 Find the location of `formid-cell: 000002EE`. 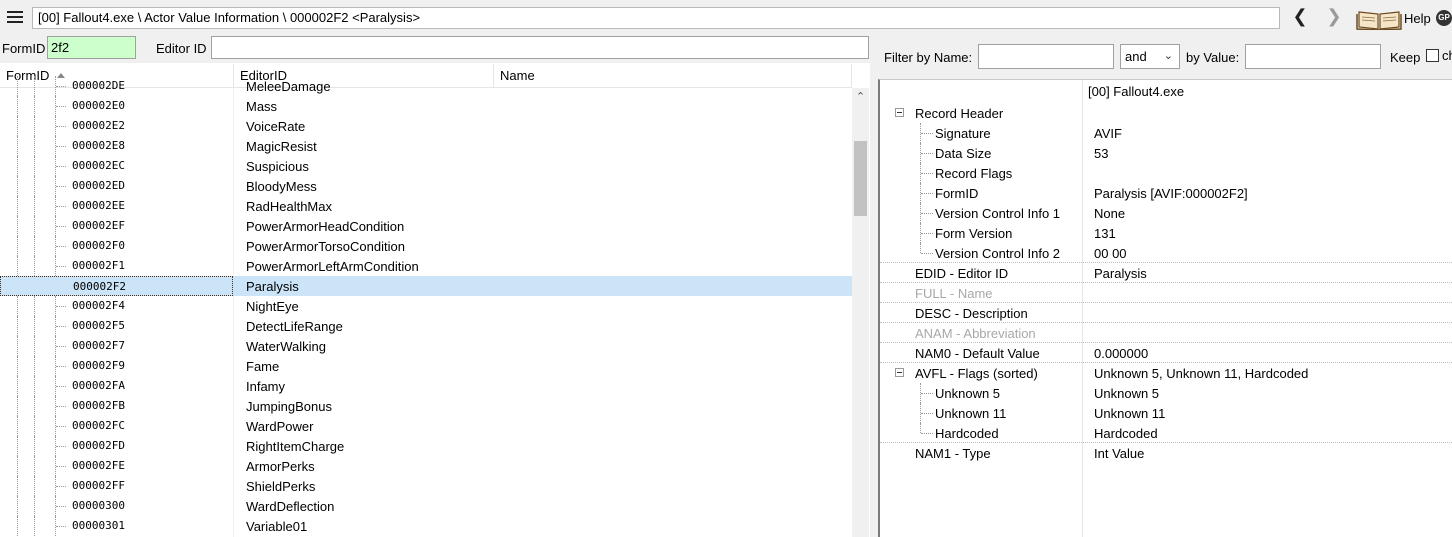

formid-cell: 000002EE is located at coordinates (116, 206).